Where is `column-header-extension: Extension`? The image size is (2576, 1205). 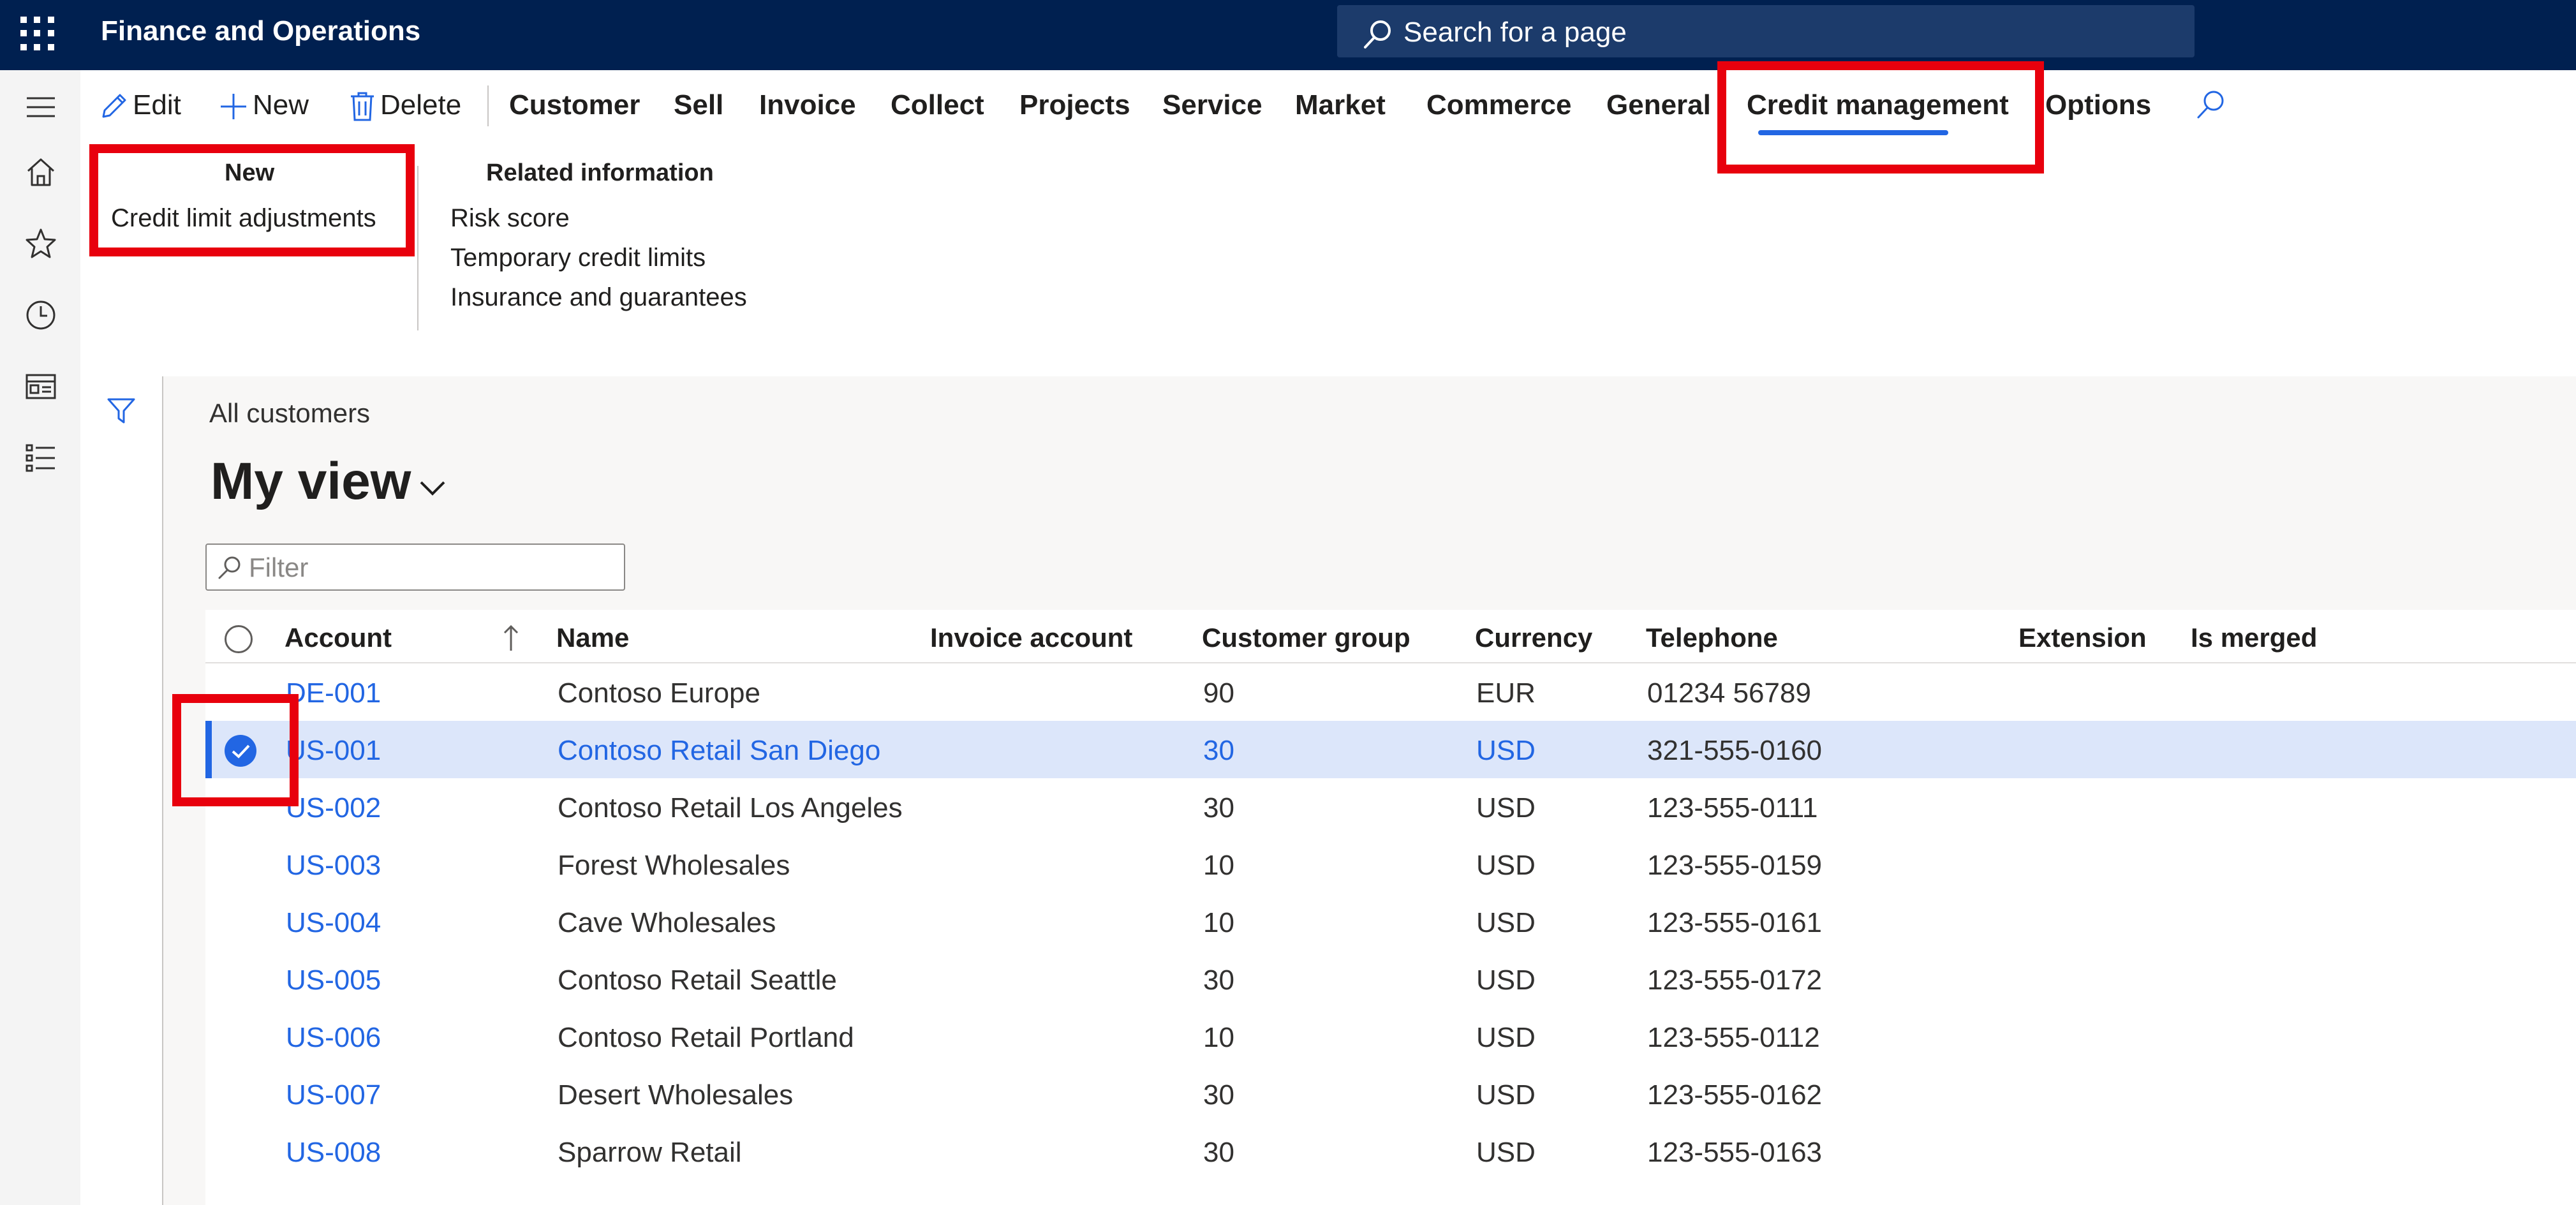
column-header-extension: Extension is located at coordinates (2082, 638).